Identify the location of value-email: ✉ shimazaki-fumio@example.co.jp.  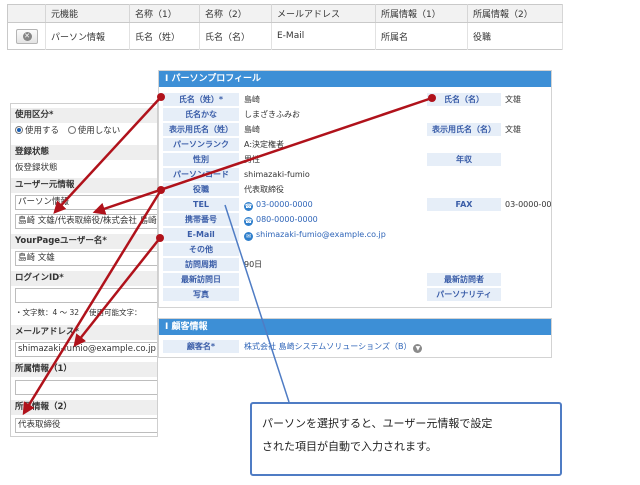
(315, 234).